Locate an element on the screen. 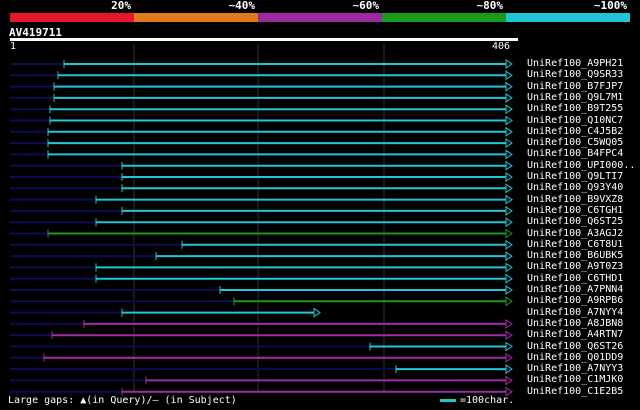 The height and width of the screenshot is (410, 640). footer-gap-legend: Large gaps: ▲(in Query)/– (in Subject) is located at coordinates (122, 400).